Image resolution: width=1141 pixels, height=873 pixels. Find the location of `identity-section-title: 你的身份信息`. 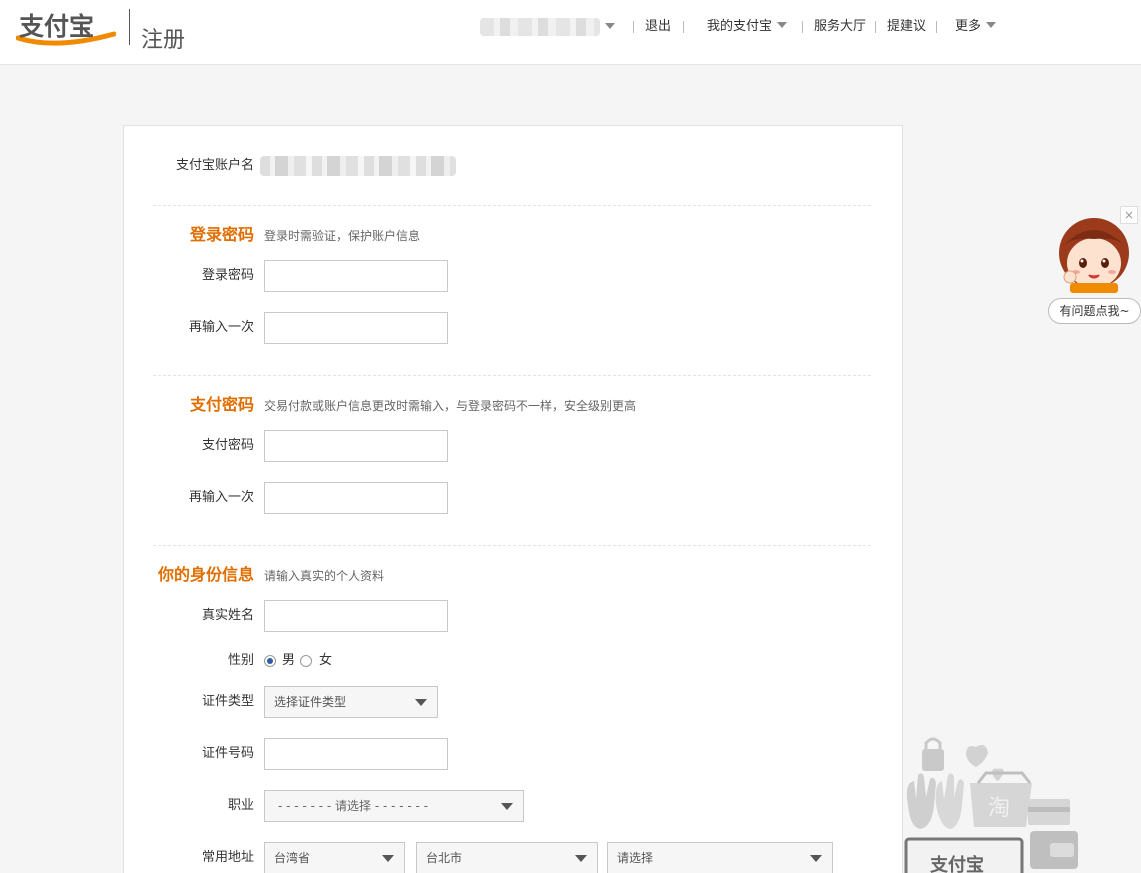

identity-section-title: 你的身份信息 is located at coordinates (205, 574).